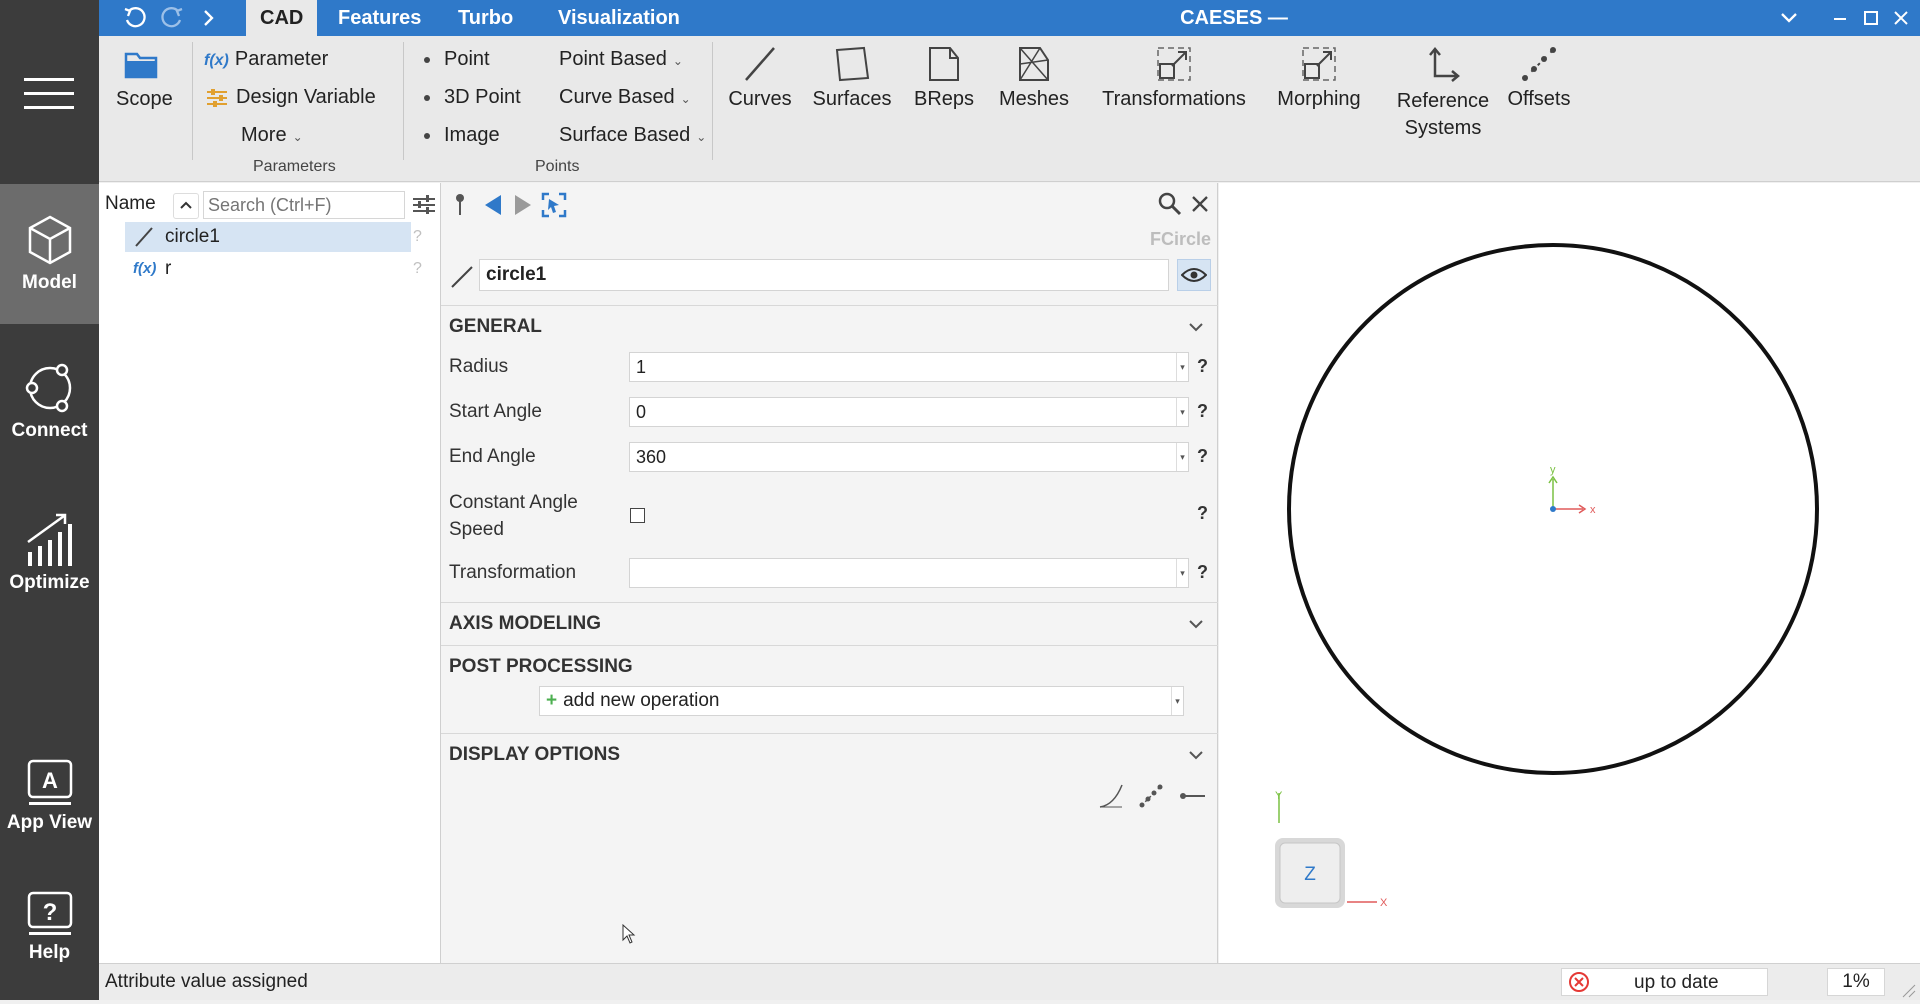 The height and width of the screenshot is (1004, 1920). I want to click on start-angle-input: 0 ▾, so click(909, 412).